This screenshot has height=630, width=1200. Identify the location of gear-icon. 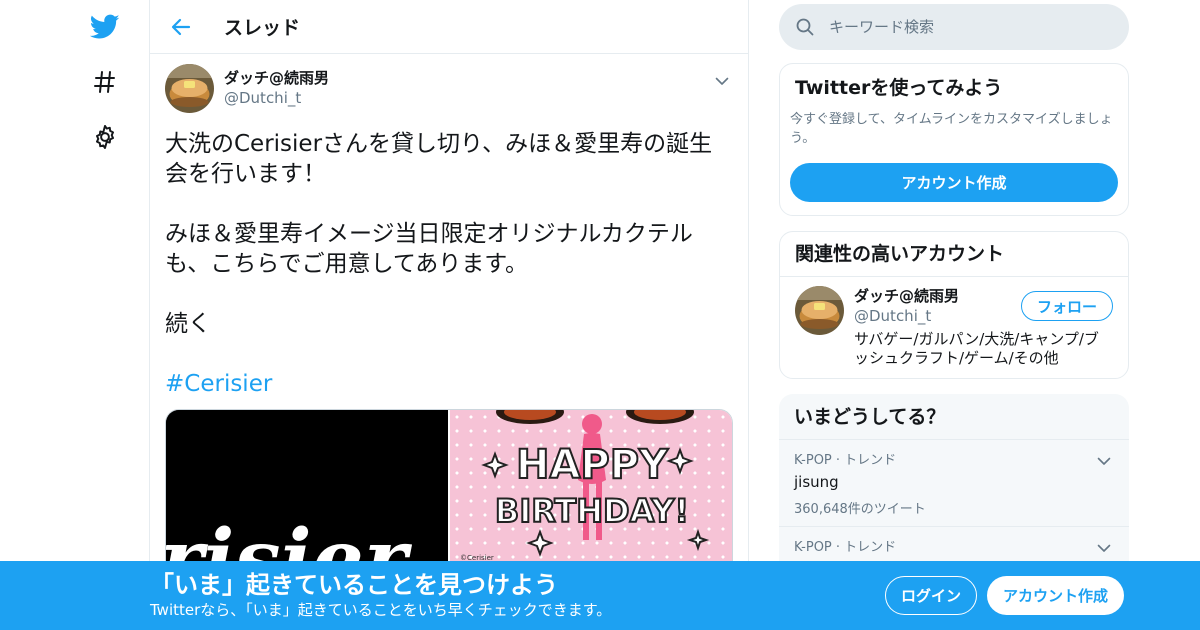
(105, 137).